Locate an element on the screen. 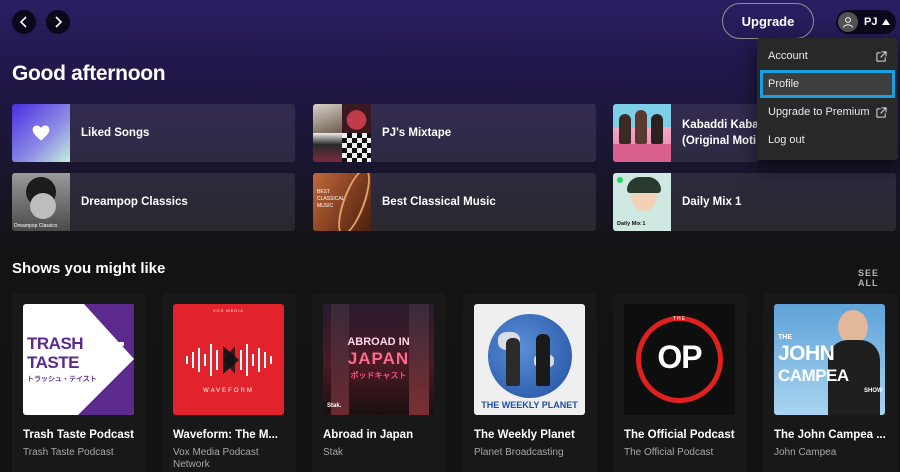 The width and height of the screenshot is (900, 472). show-title: Trash Taste Podcast is located at coordinates (78, 435).